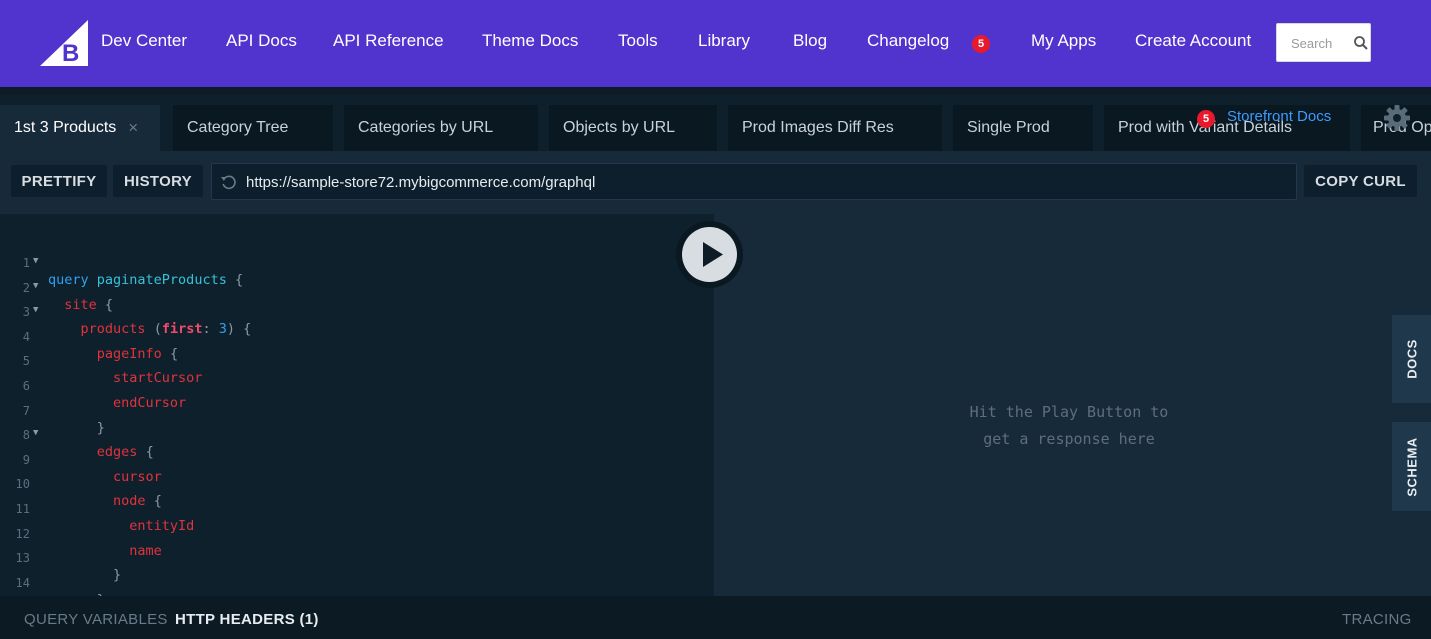 This screenshot has width=1431, height=639. What do you see at coordinates (1069, 439) in the screenshot?
I see `hint-line-2: get a response here` at bounding box center [1069, 439].